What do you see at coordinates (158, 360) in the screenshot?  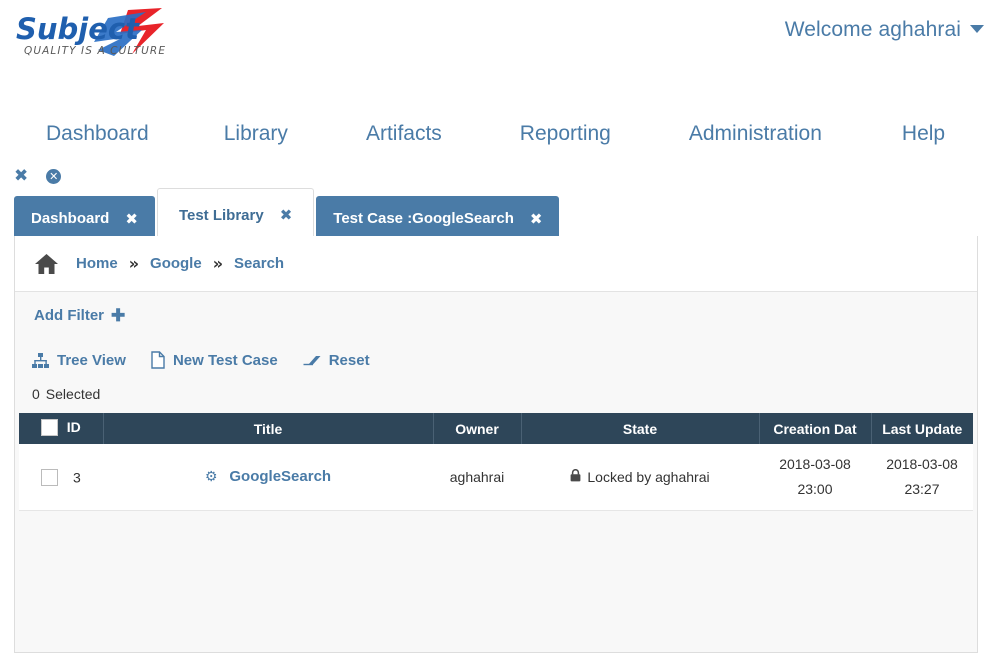 I see `new-document-icon` at bounding box center [158, 360].